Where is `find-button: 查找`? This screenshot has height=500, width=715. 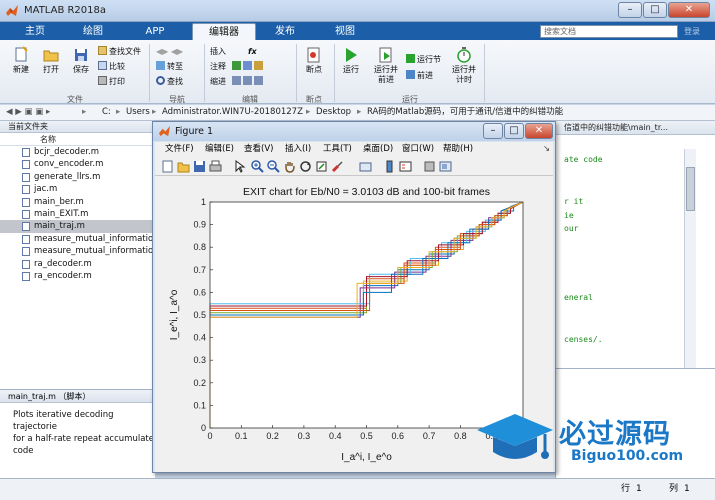 find-button: 查找 is located at coordinates (169, 81).